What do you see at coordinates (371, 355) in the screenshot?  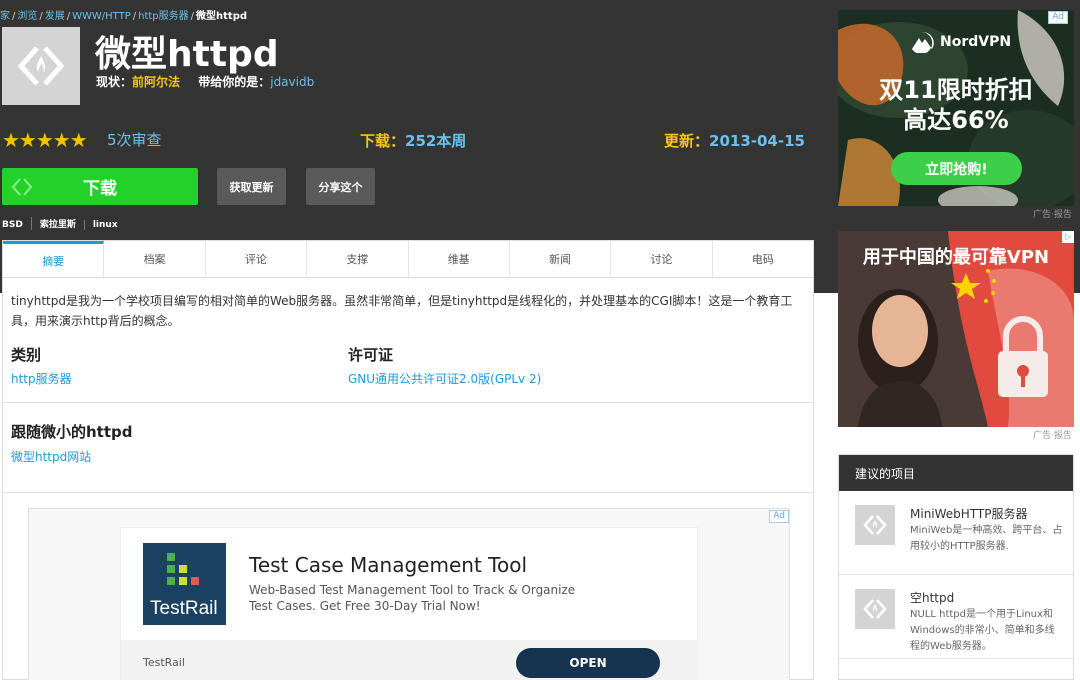 I see `license-heading: 许可证` at bounding box center [371, 355].